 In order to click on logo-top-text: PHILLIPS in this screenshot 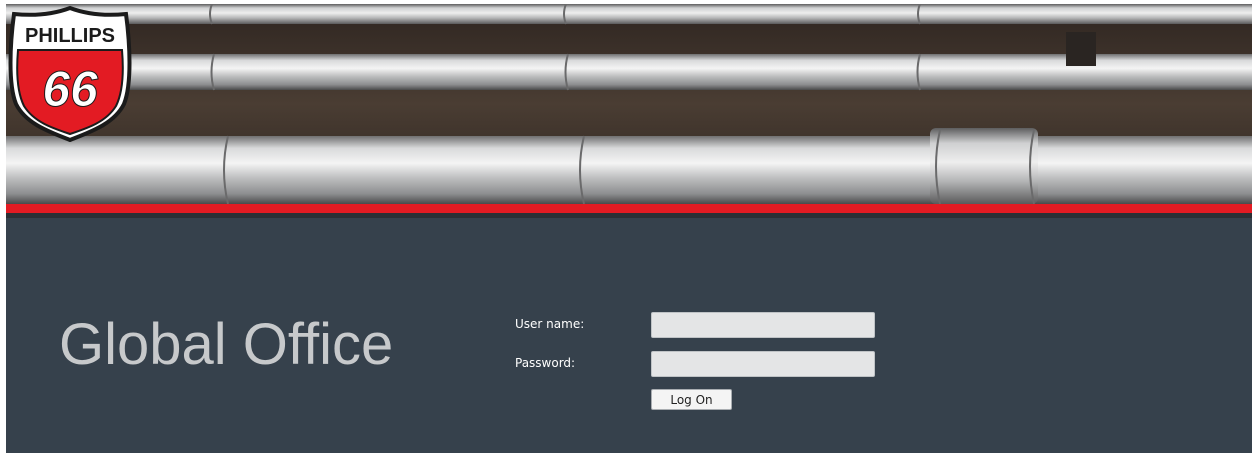, I will do `click(70, 36)`.